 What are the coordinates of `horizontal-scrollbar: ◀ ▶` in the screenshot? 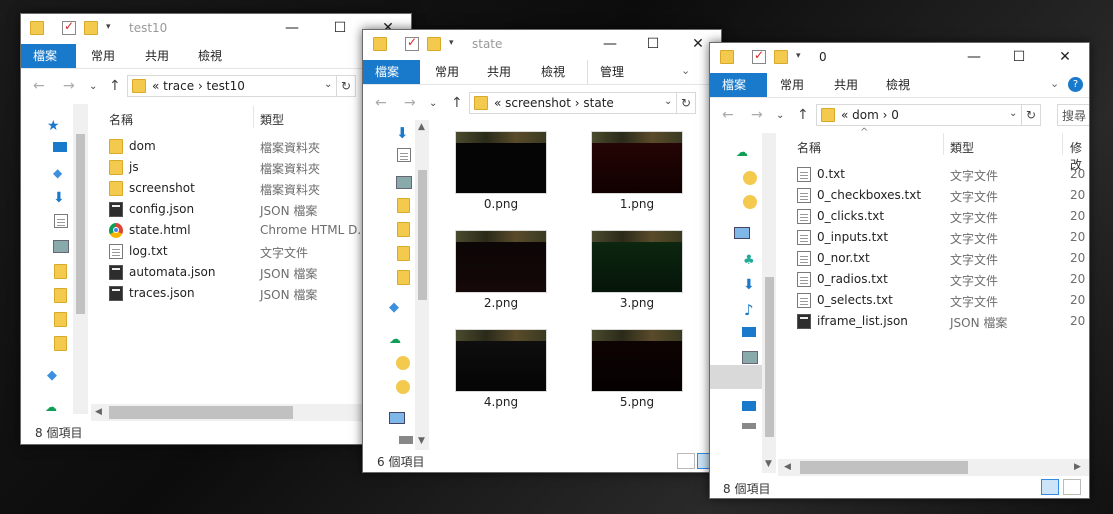 It's located at (933, 467).